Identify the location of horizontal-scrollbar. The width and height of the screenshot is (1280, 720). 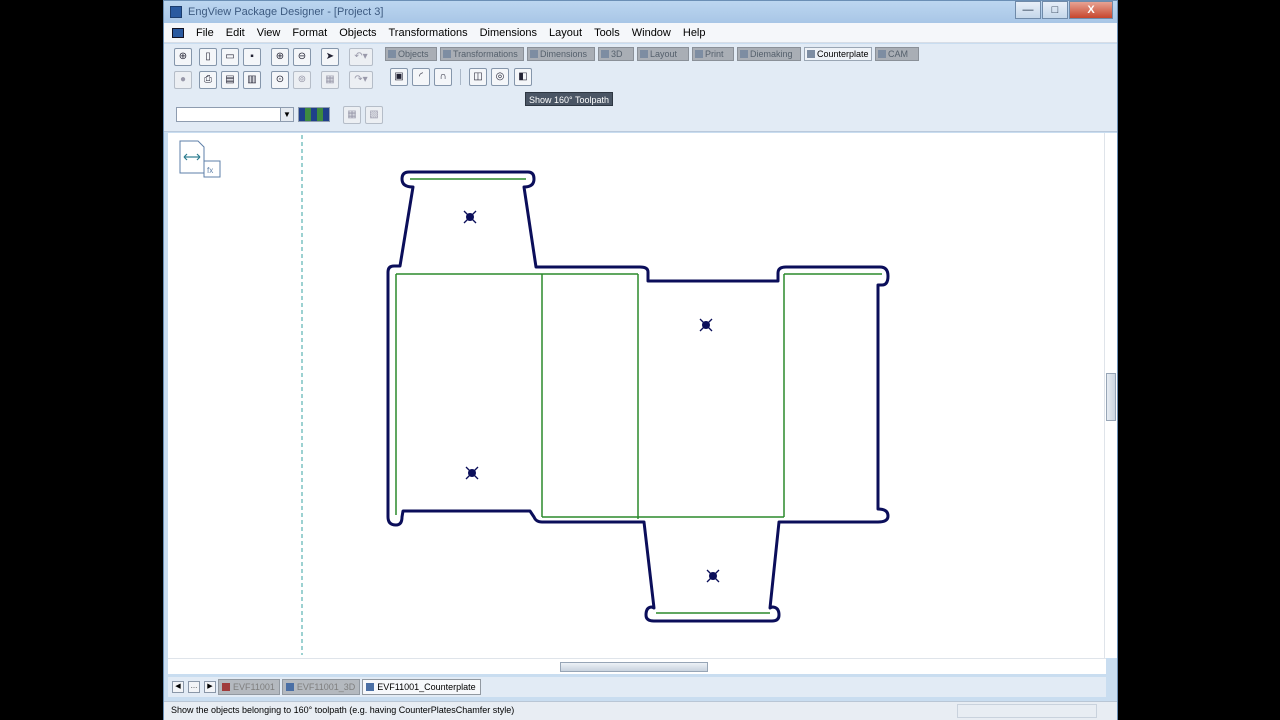
(637, 666).